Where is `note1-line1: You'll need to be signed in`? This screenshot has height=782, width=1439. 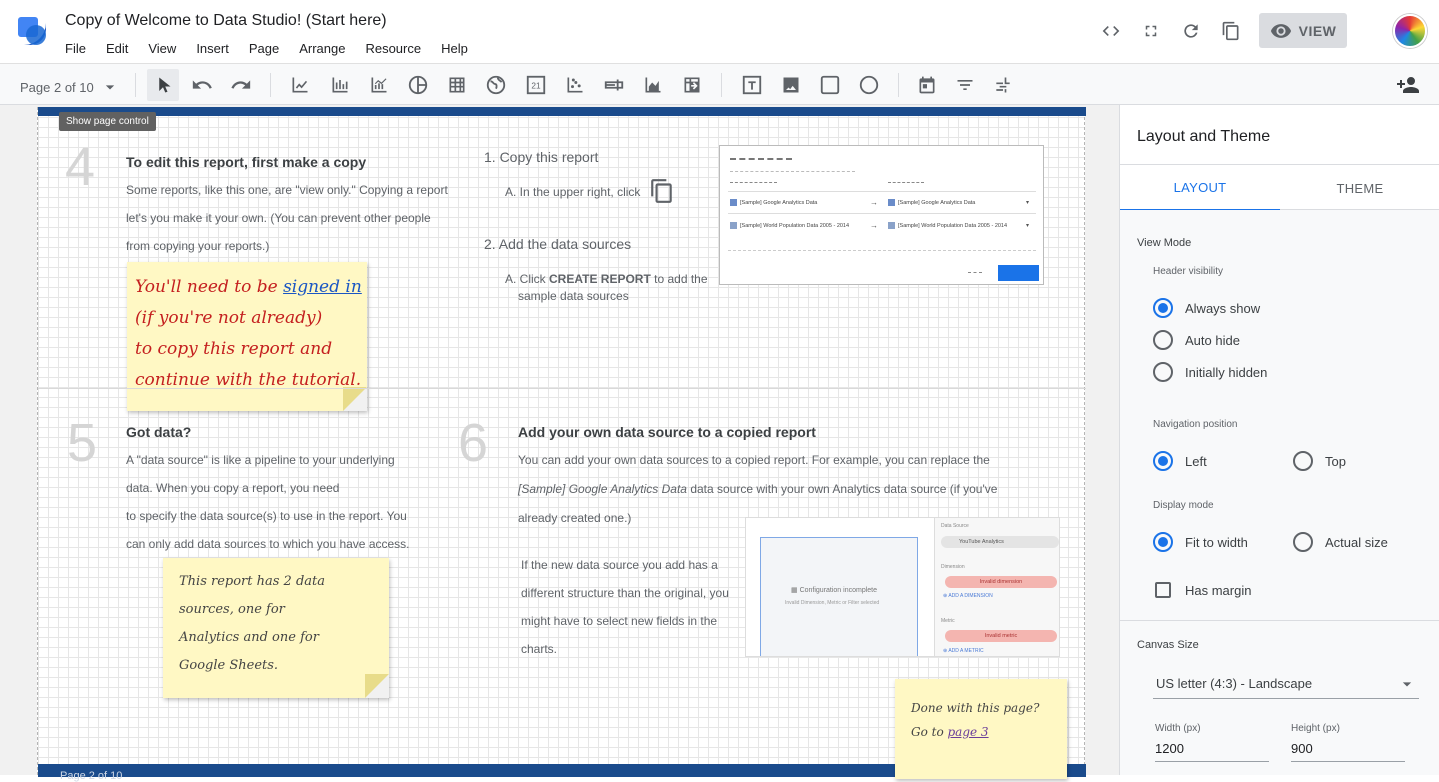
note1-line1: You'll need to be signed in is located at coordinates (248, 287).